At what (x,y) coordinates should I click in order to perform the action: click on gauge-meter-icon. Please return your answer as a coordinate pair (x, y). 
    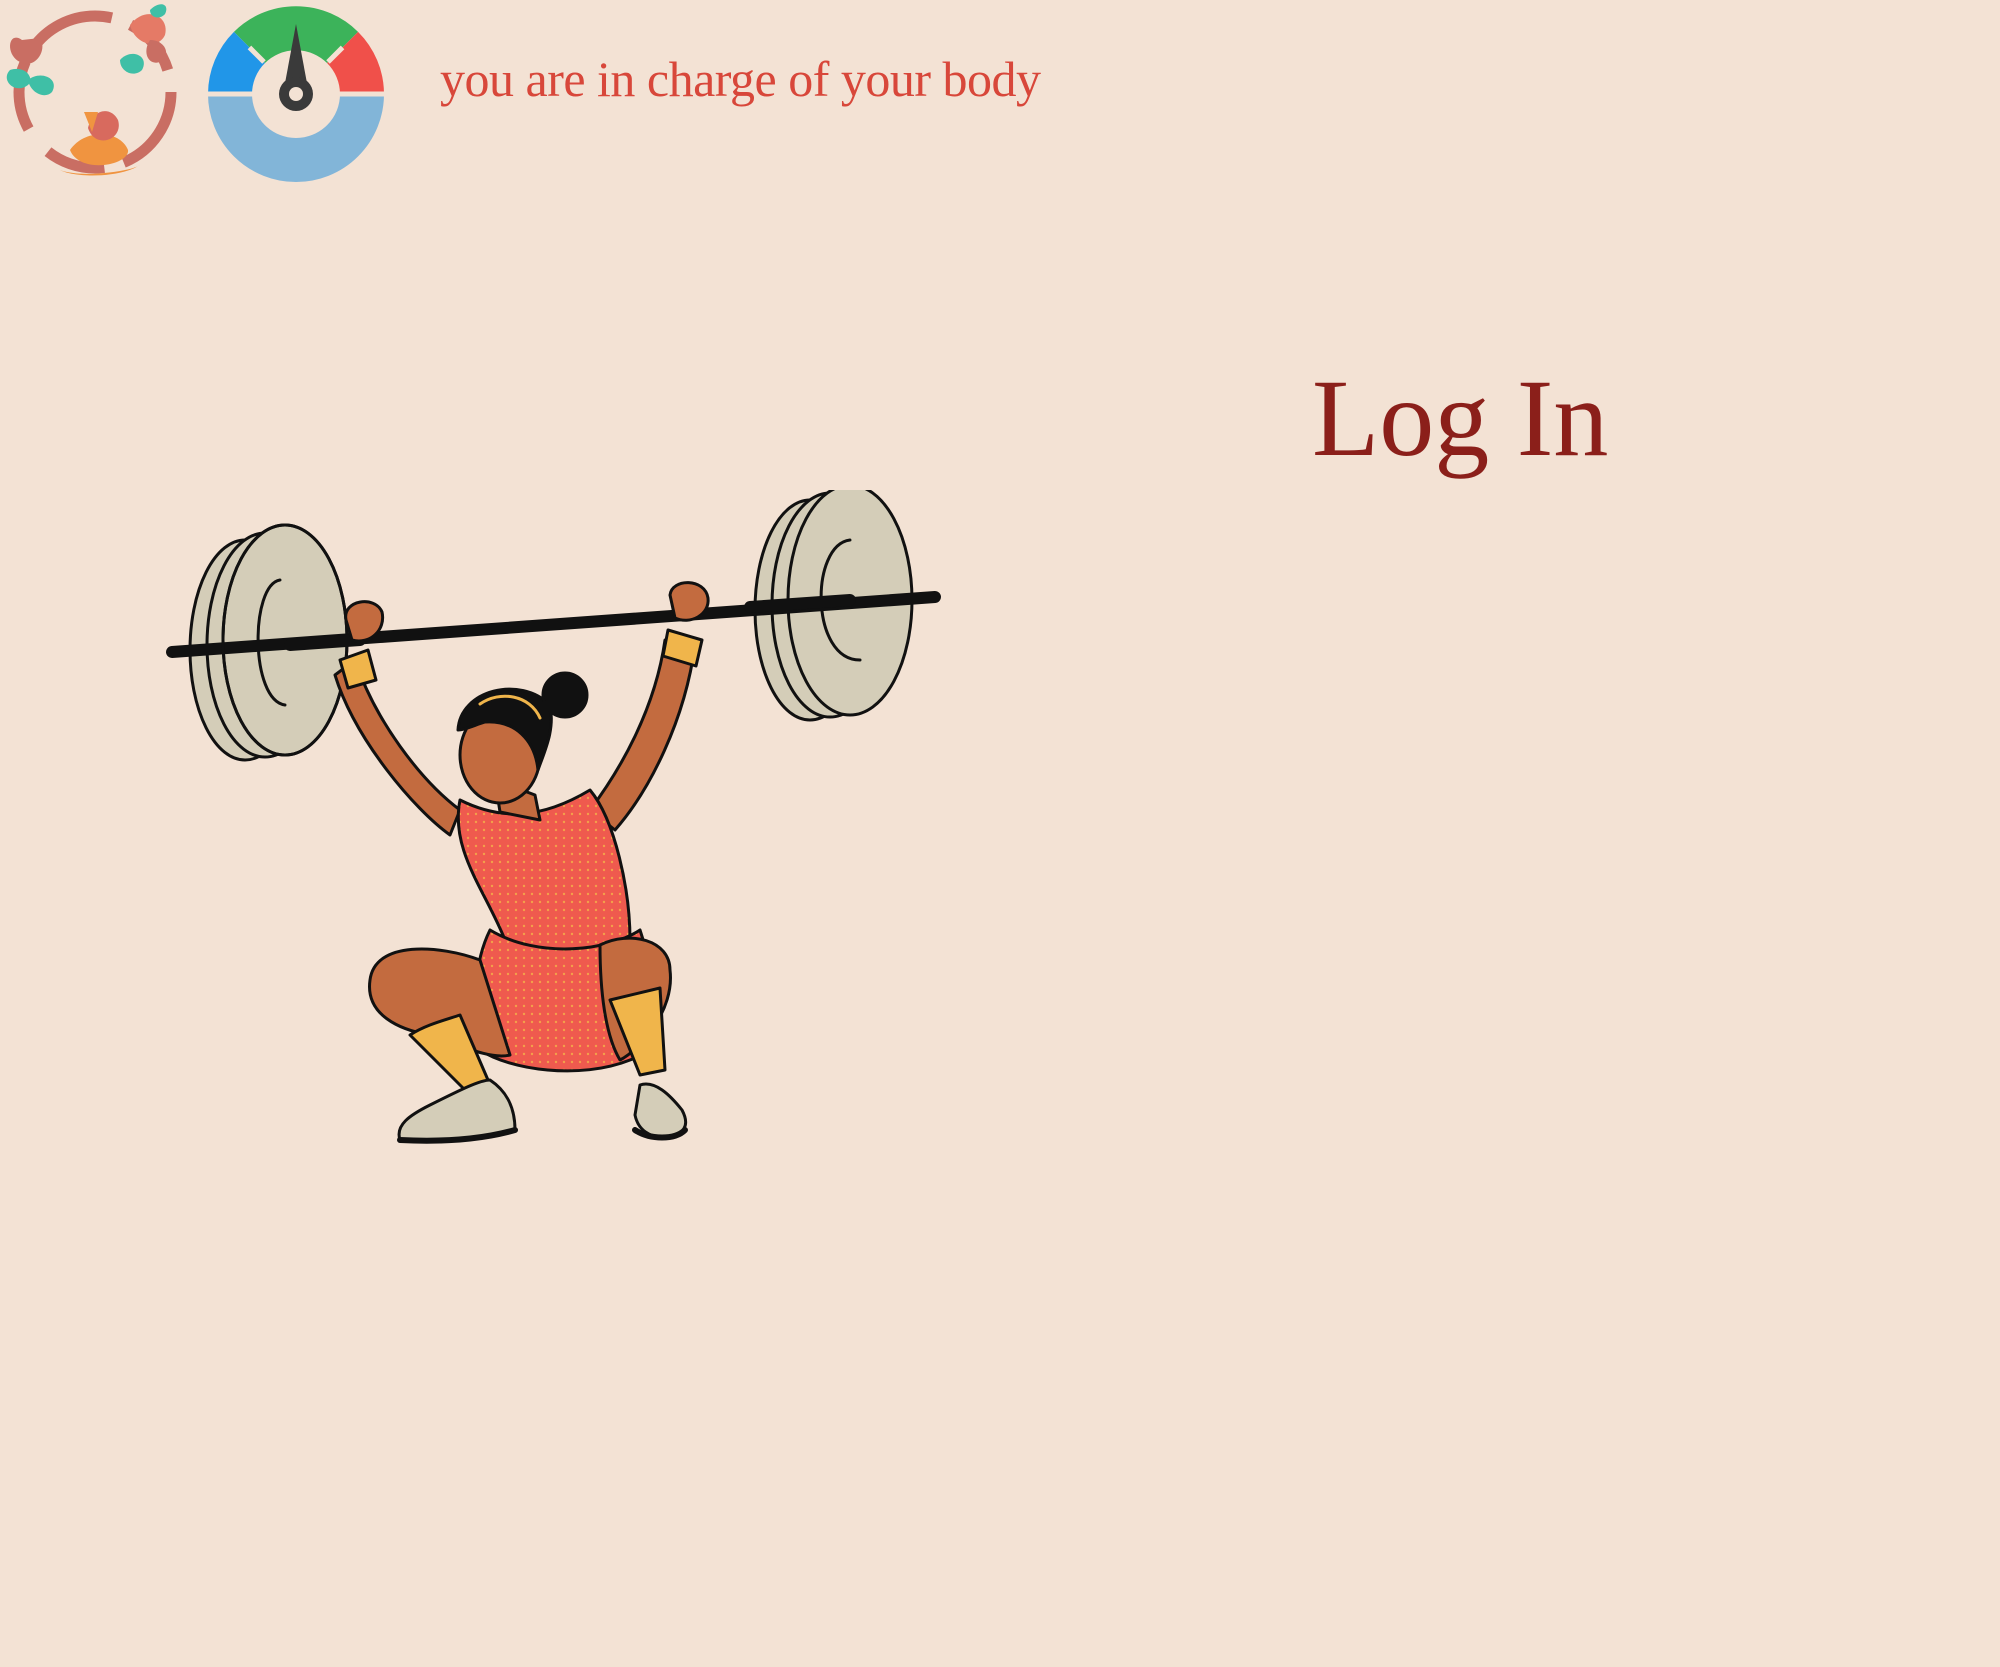
    Looking at the image, I should click on (296, 94).